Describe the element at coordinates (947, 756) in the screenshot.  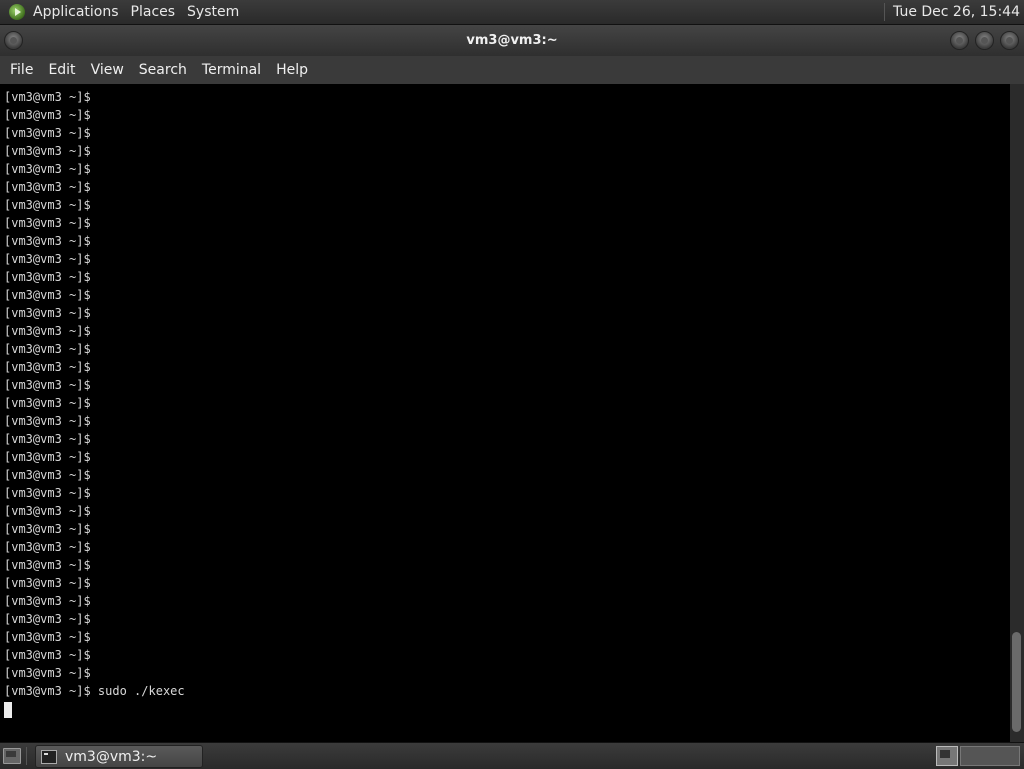
I see `workspace-switcher-icon` at that location.